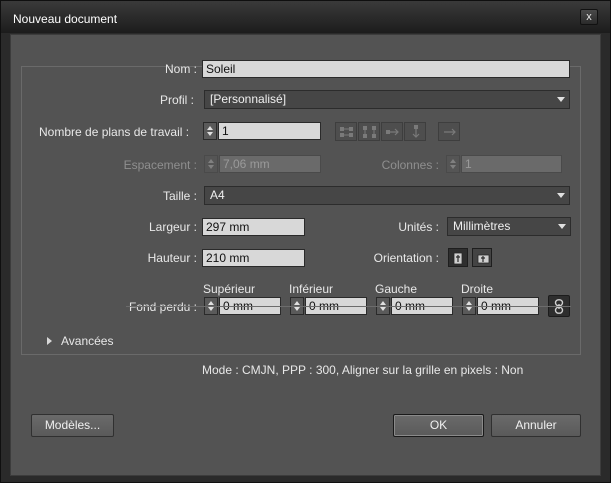 The width and height of the screenshot is (611, 483). What do you see at coordinates (305, 17) in the screenshot?
I see `title-bar: Nouveau document x` at bounding box center [305, 17].